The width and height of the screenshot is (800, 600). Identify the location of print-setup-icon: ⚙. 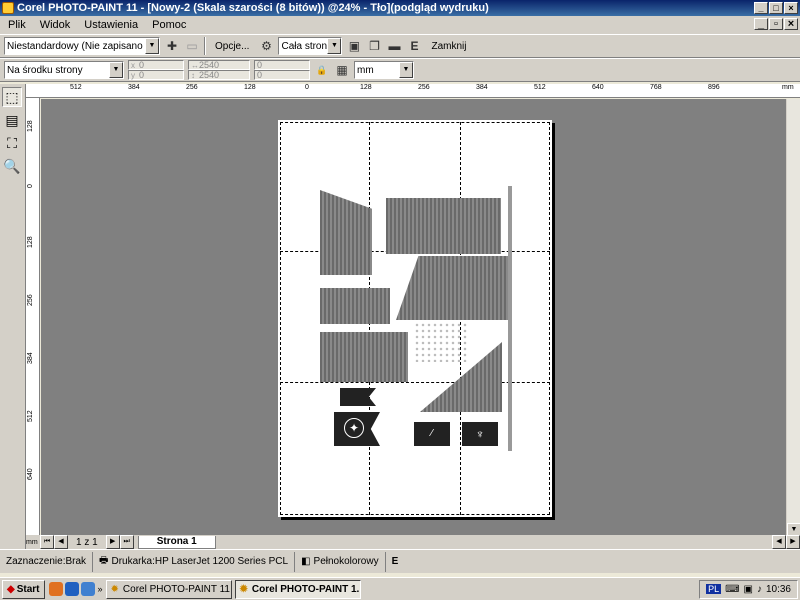
(266, 46).